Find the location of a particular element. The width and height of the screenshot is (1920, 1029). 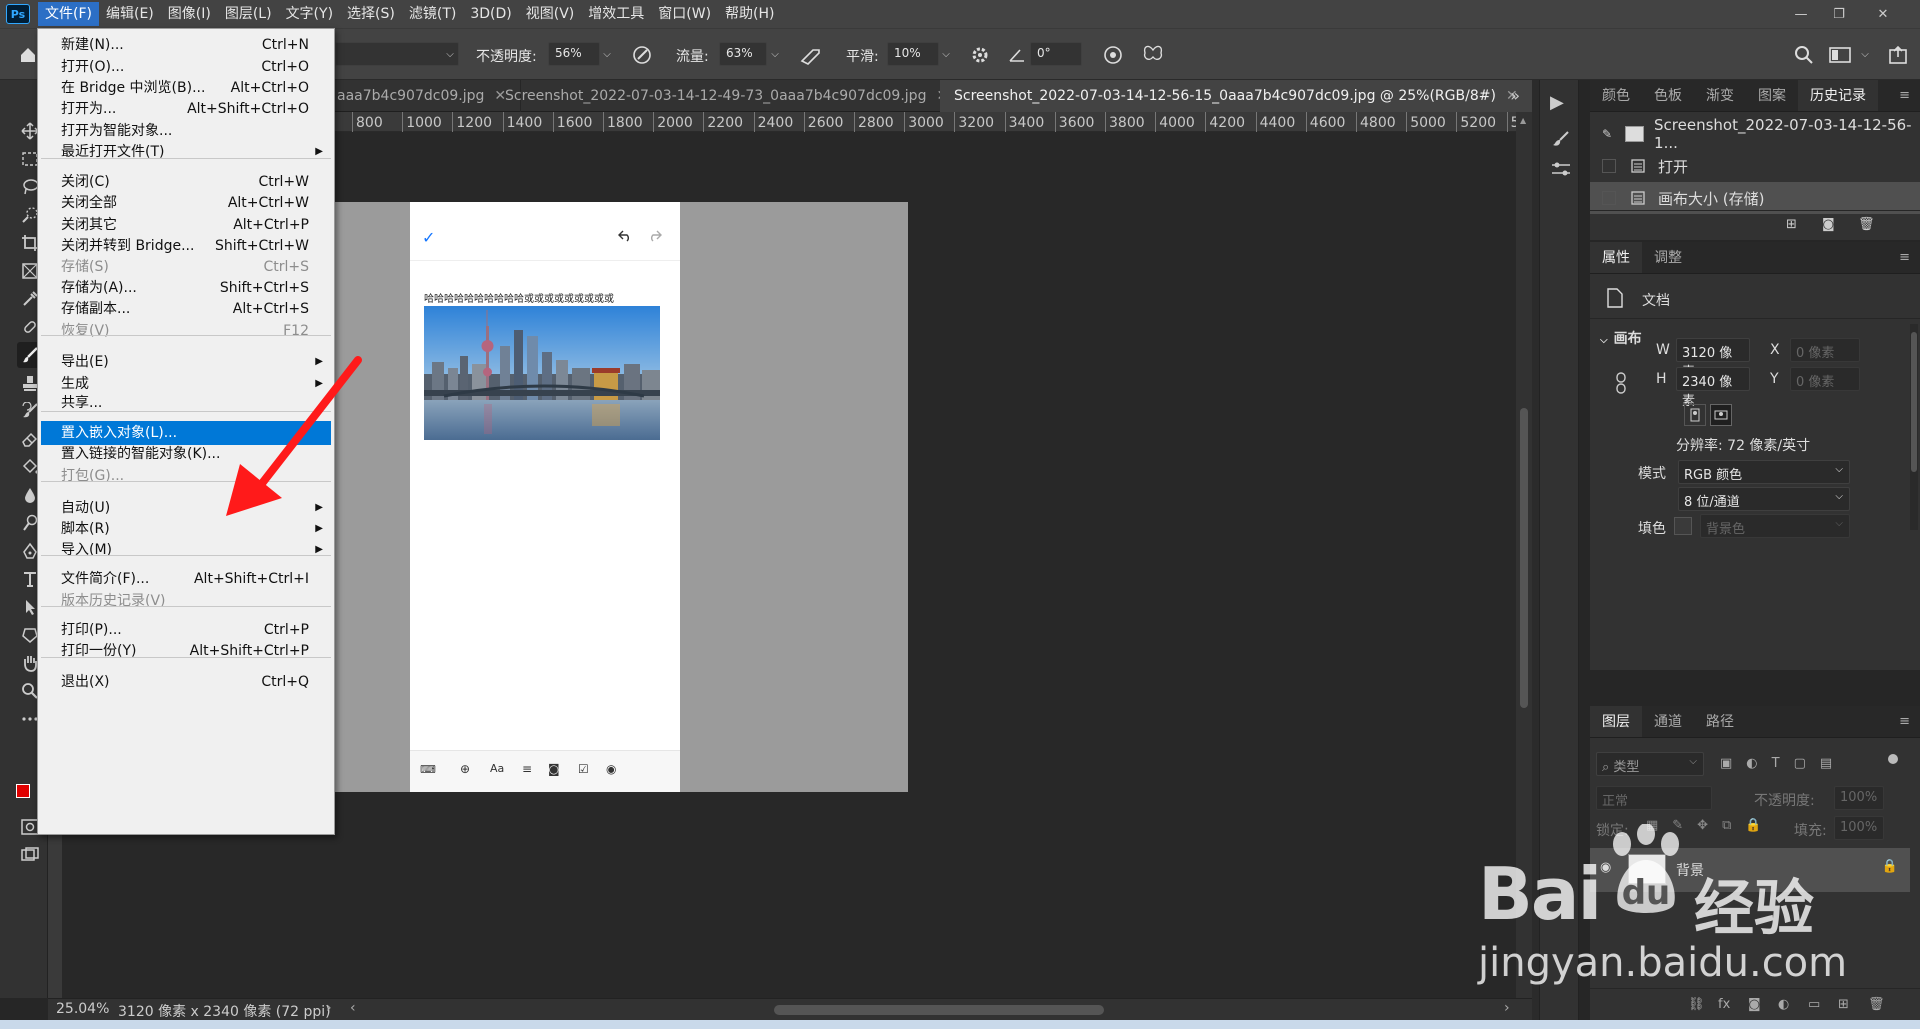

menu-select: 选择(S) is located at coordinates (371, 14).